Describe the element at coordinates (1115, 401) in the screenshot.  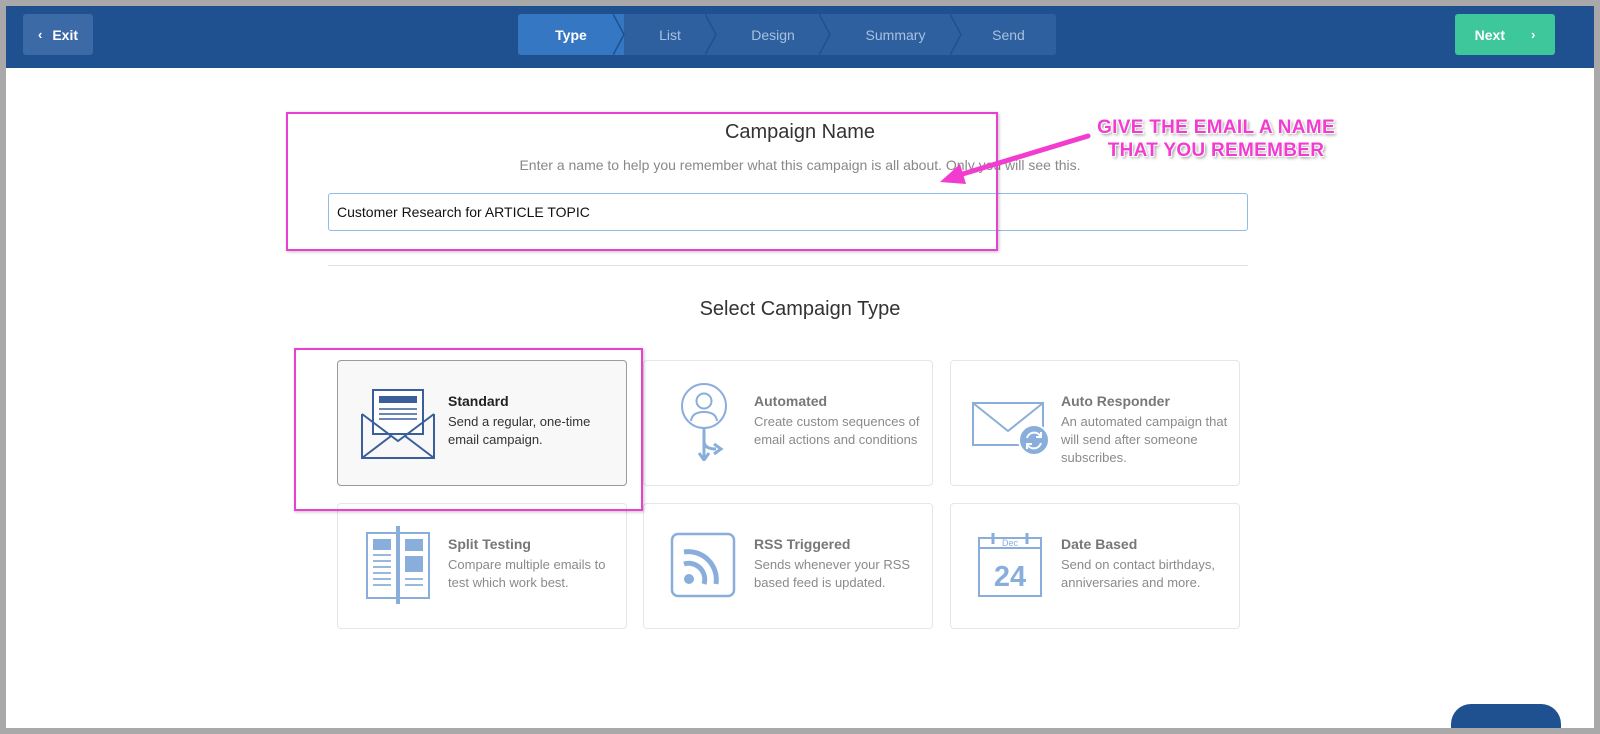
I see `card-title: Auto Responder` at that location.